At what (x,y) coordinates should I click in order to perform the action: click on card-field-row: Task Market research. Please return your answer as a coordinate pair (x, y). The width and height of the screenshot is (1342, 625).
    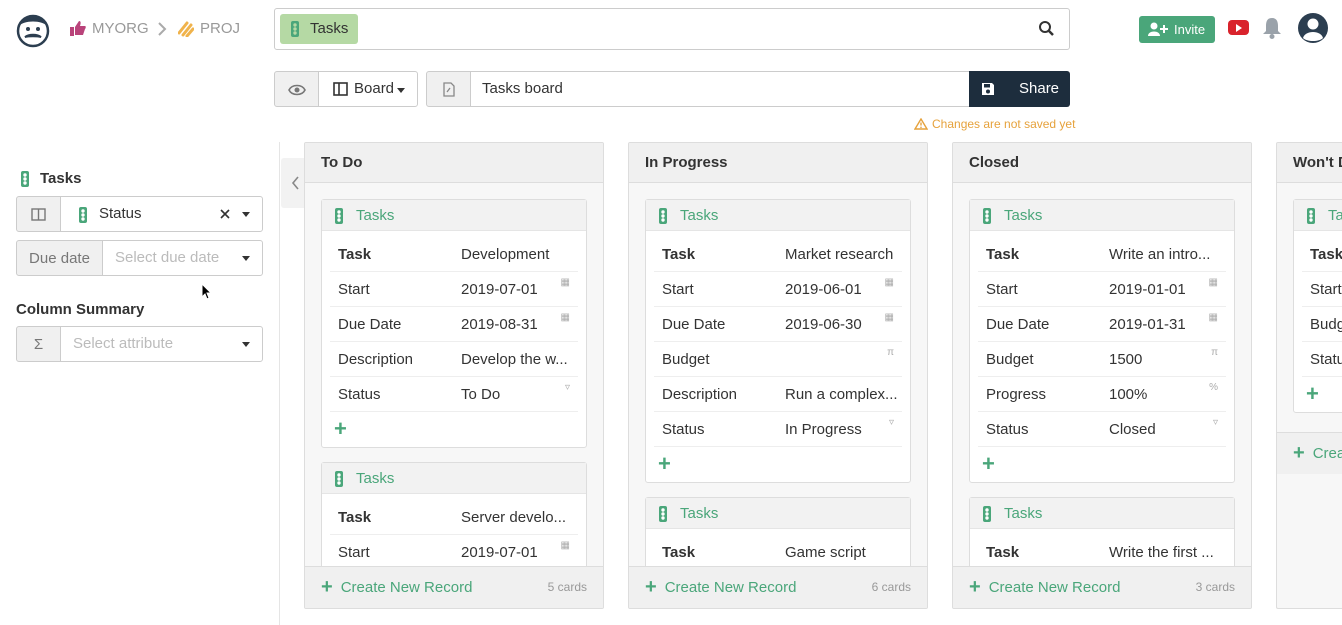
    Looking at the image, I should click on (778, 254).